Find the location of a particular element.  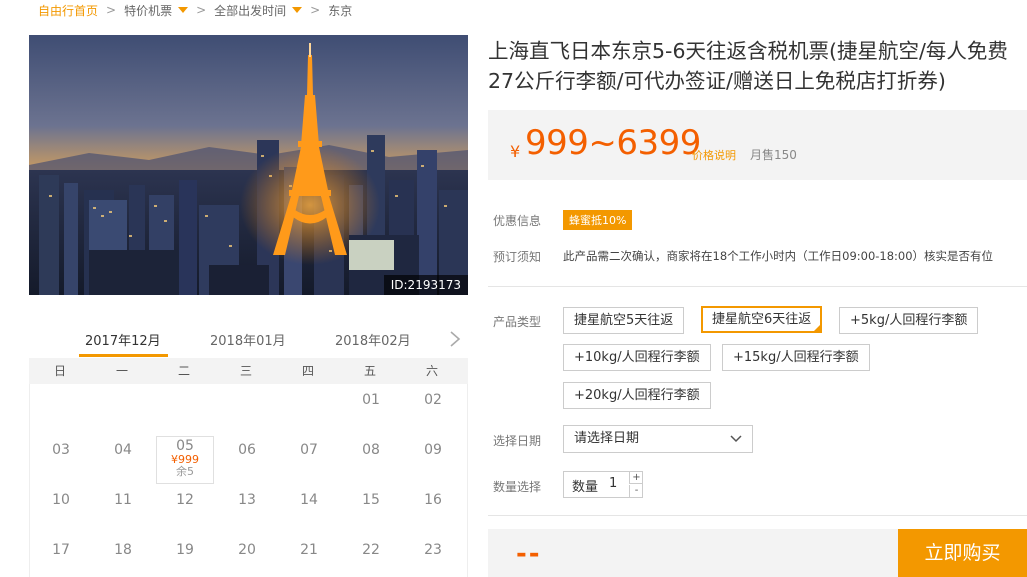

calendar-day: 07 is located at coordinates (309, 459).